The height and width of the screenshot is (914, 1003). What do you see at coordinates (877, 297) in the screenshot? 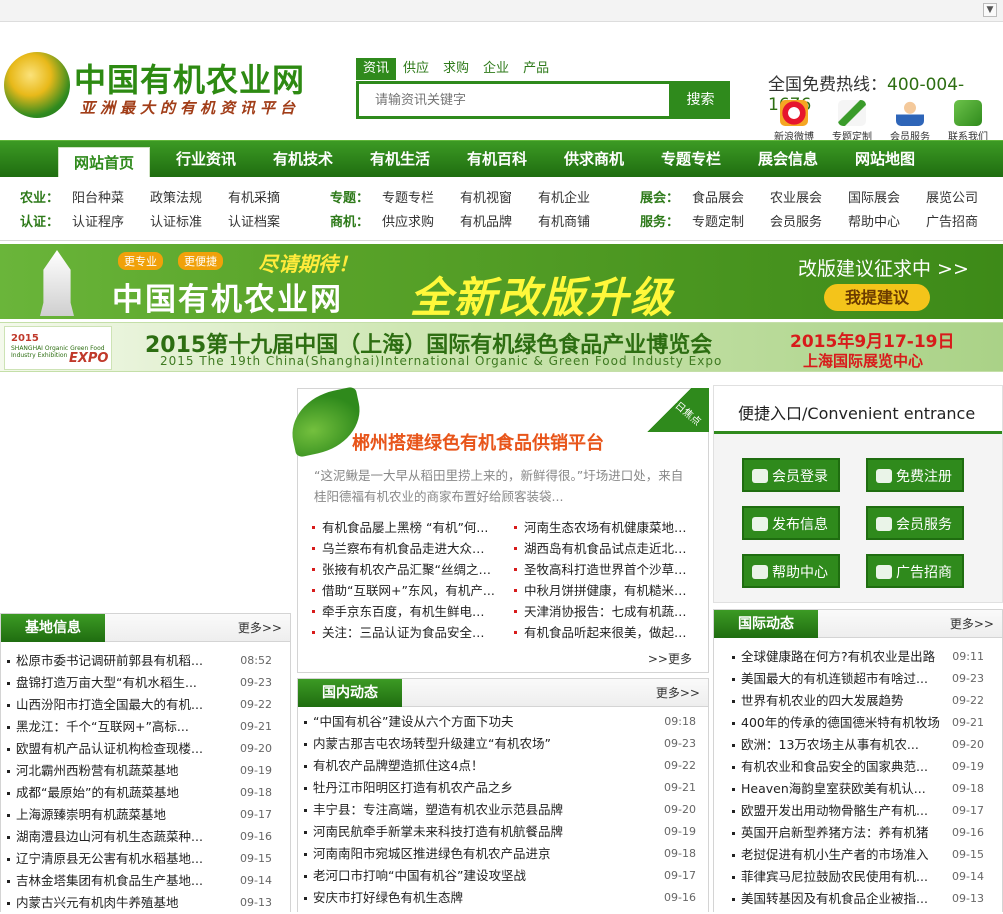
I see `suggest-button: 我提建议` at bounding box center [877, 297].